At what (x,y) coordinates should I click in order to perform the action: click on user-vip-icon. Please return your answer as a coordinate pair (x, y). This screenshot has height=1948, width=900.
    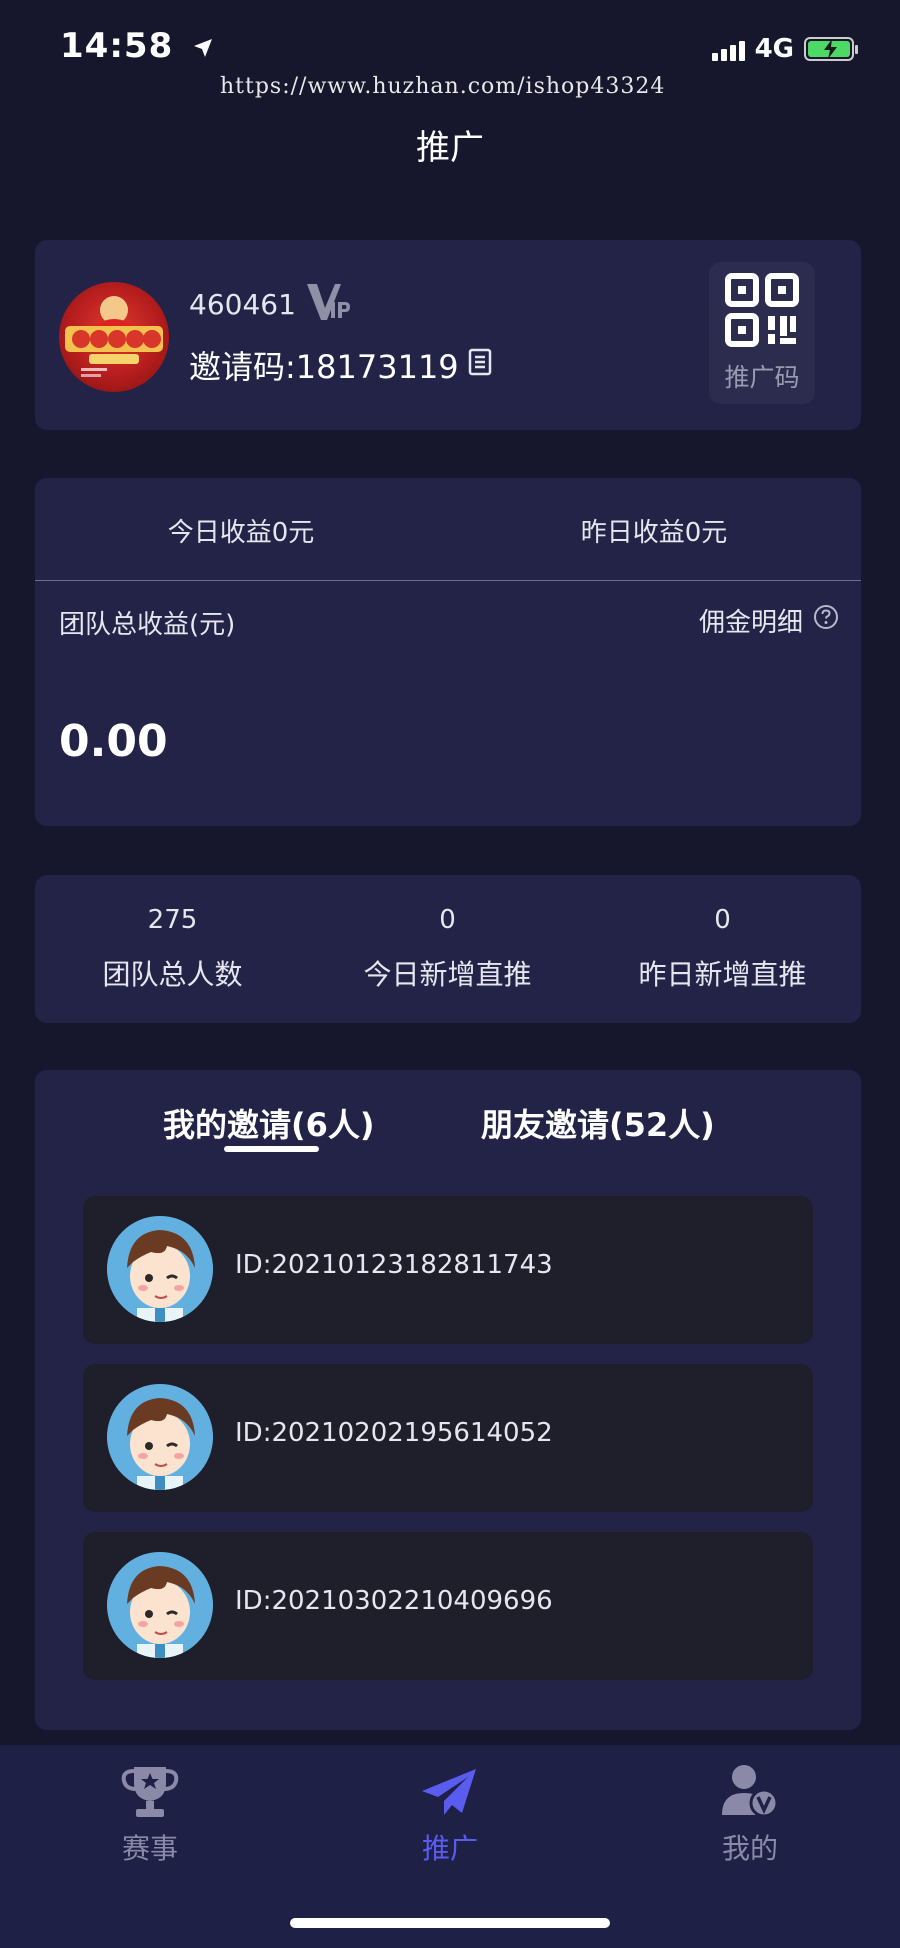
    Looking at the image, I should click on (750, 1791).